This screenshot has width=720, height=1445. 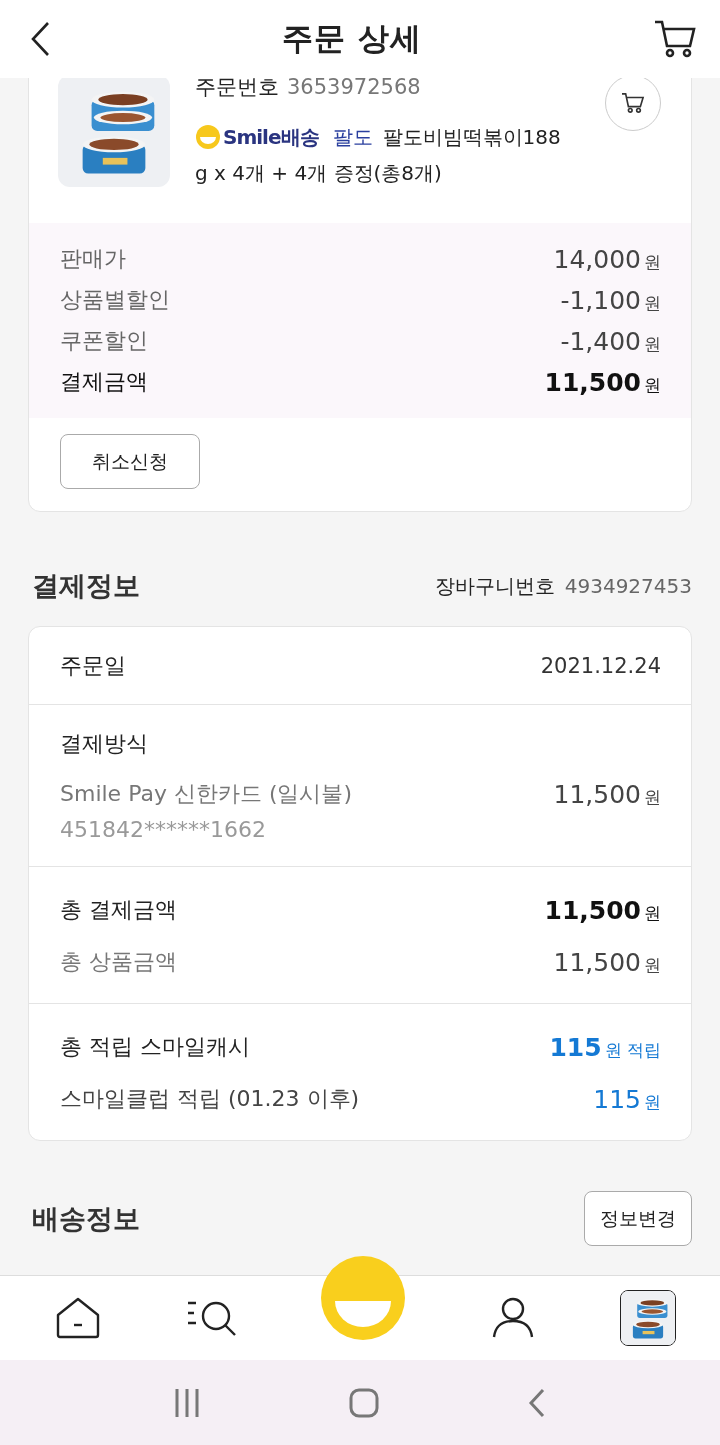 I want to click on price-amount: 14,000 원, so click(x=607, y=259).